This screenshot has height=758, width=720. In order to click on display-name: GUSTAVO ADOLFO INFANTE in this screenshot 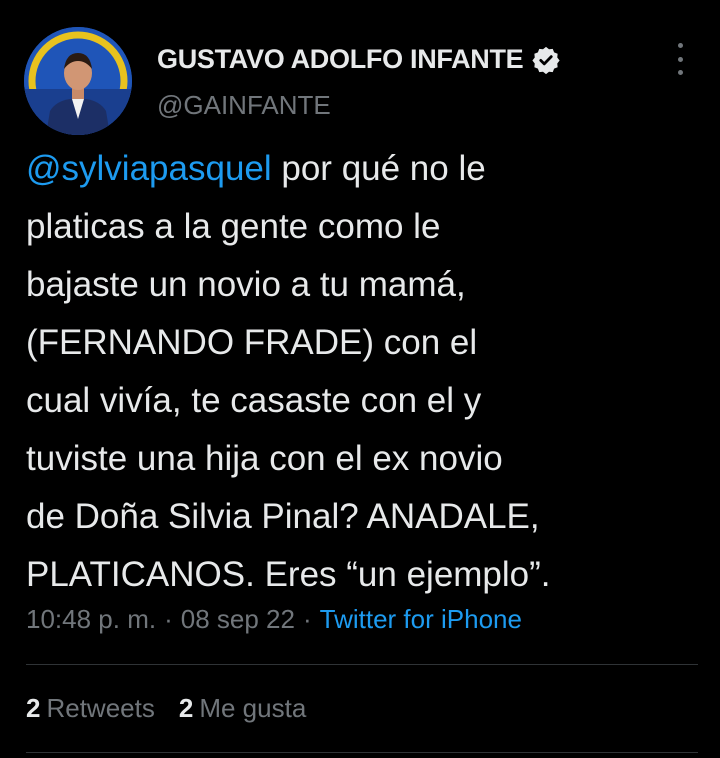, I will do `click(340, 59)`.